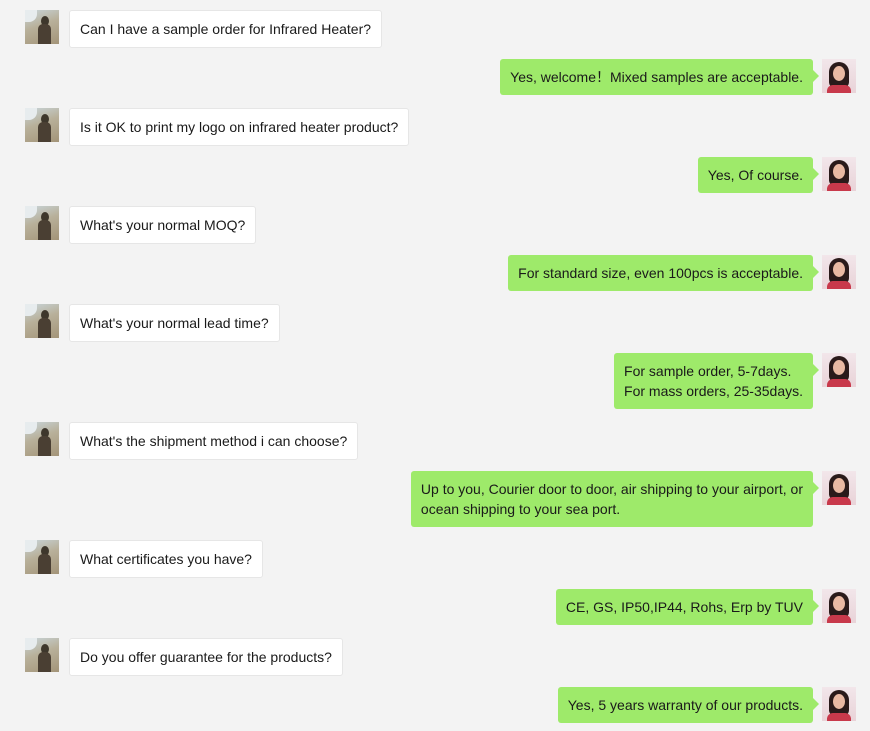 The width and height of the screenshot is (870, 731). What do you see at coordinates (520, 509) in the screenshot?
I see `message-text: ocean shipping to your sea port.` at bounding box center [520, 509].